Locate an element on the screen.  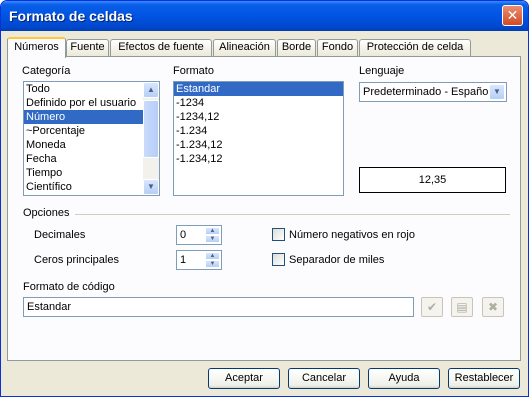
list-item: -1234,12 is located at coordinates (258, 117).